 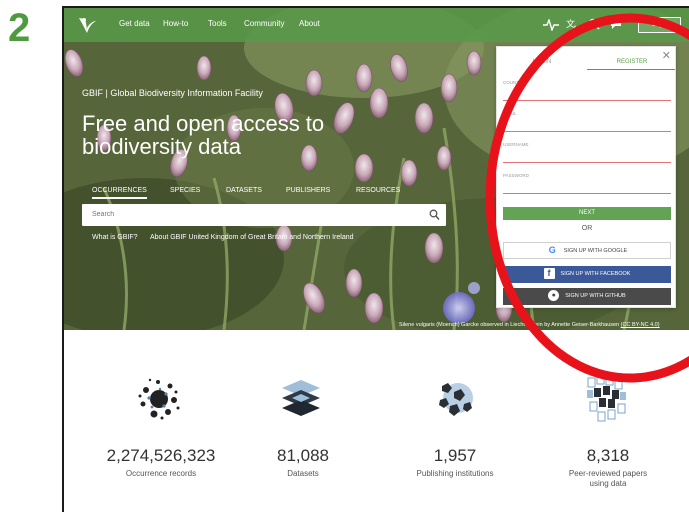 What do you see at coordinates (185, 190) in the screenshot?
I see `tab-species: SPECIES` at bounding box center [185, 190].